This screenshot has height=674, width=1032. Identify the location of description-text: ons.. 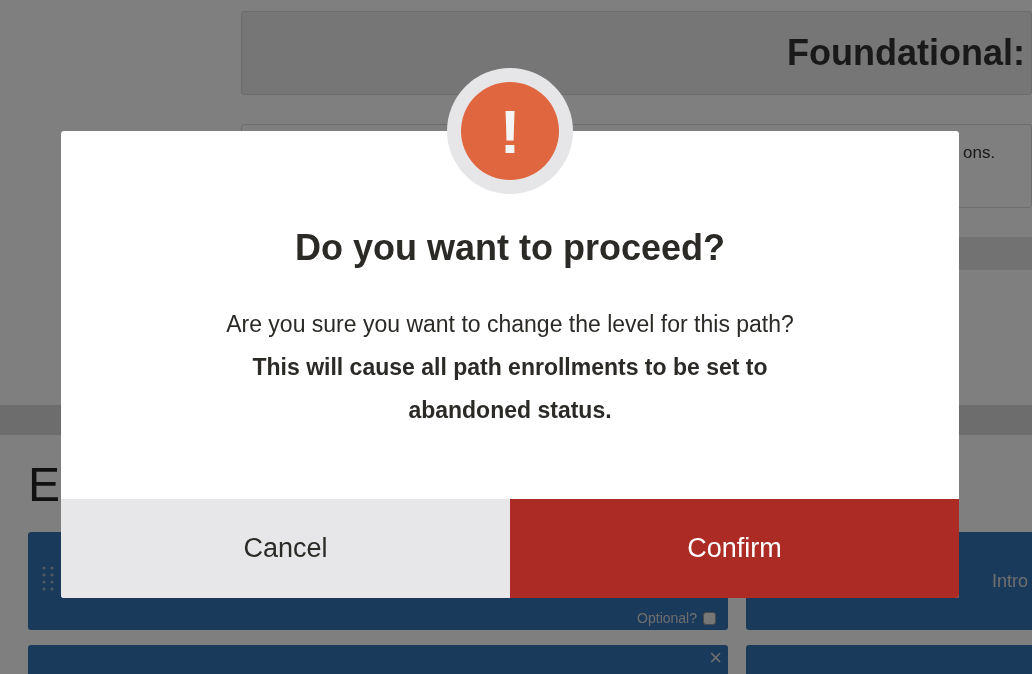
(979, 152).